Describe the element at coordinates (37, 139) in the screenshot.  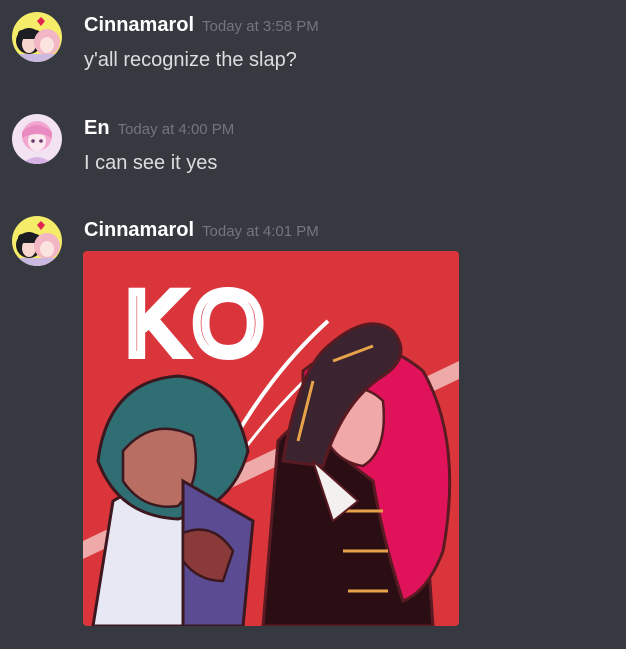
I see `avatar-en` at that location.